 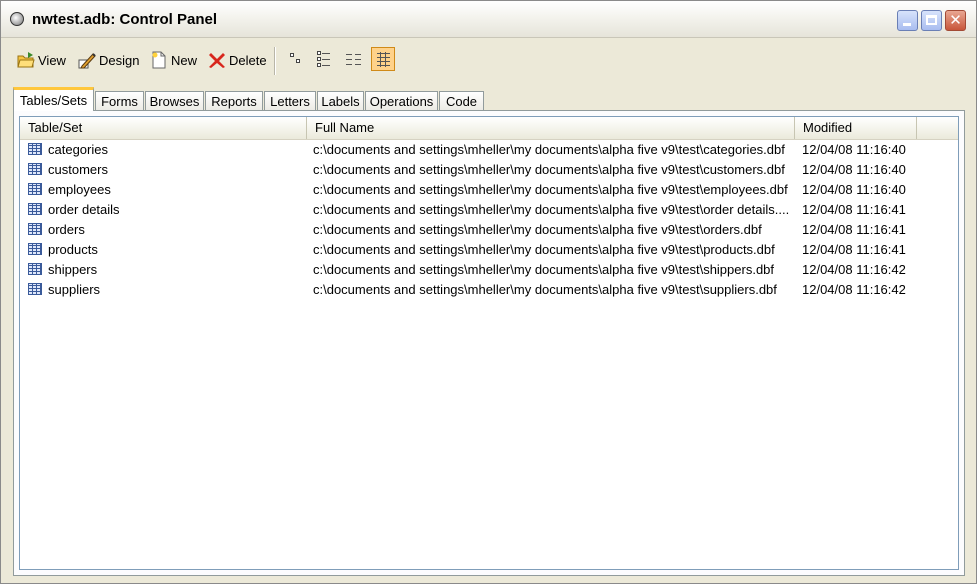 What do you see at coordinates (234, 100) in the screenshot?
I see `tab-reports: Reports` at bounding box center [234, 100].